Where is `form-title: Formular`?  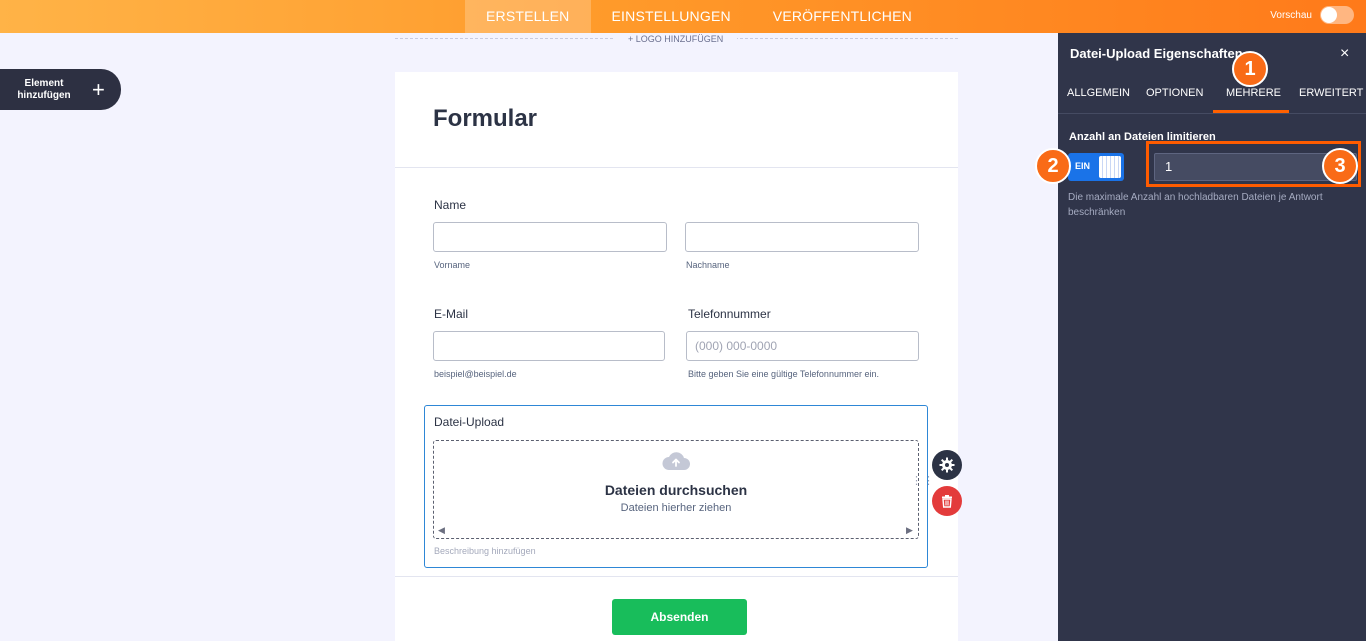 form-title: Formular is located at coordinates (485, 119).